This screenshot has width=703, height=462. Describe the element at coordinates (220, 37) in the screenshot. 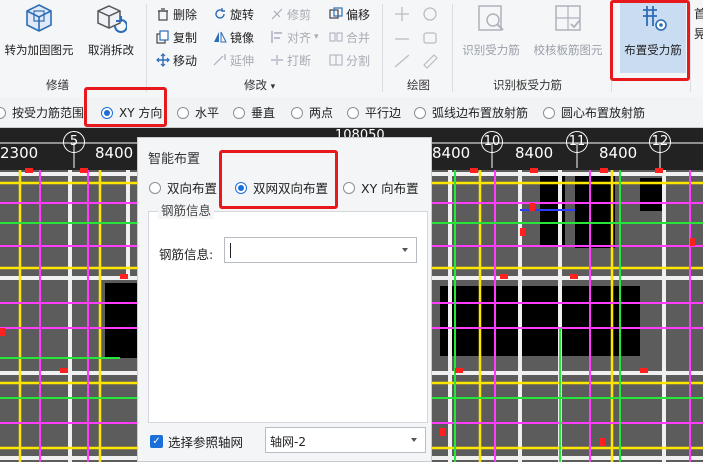

I see `mirror-icon` at that location.